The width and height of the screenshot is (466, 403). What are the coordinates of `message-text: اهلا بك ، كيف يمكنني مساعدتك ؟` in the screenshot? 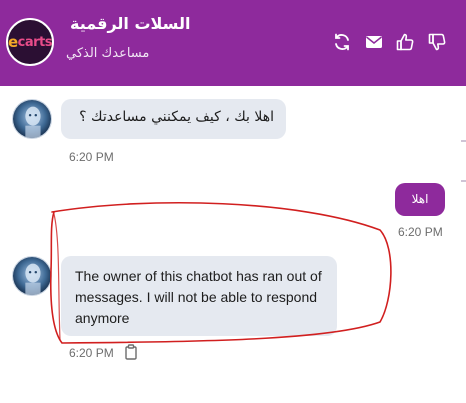 It's located at (176, 117).